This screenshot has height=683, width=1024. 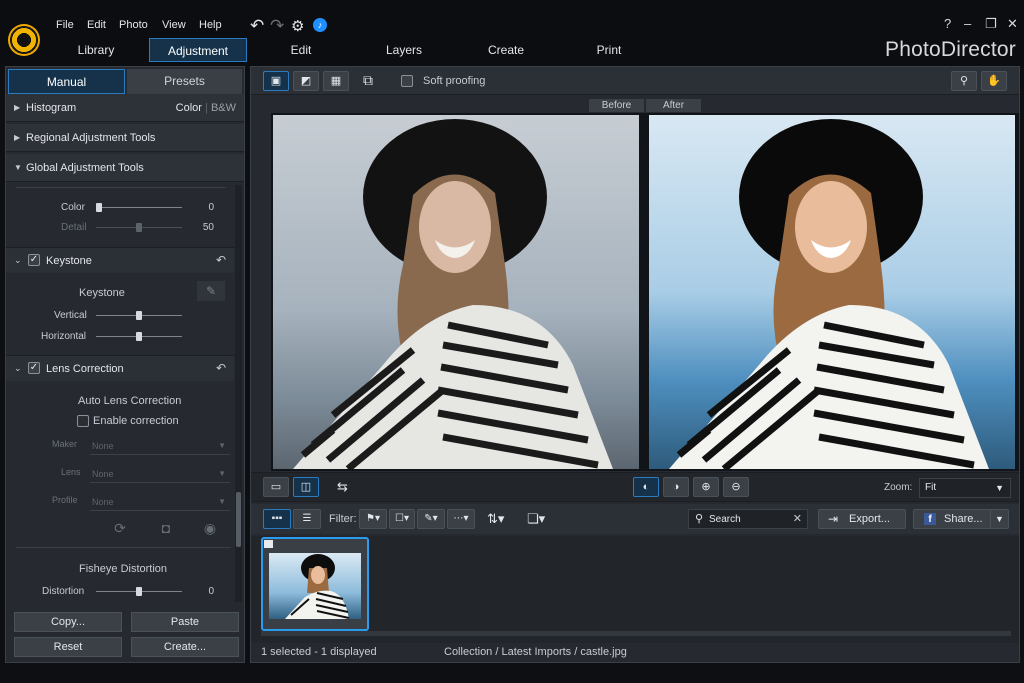 I want to click on auto-keystone-wand-icon: ✎, so click(x=211, y=291).